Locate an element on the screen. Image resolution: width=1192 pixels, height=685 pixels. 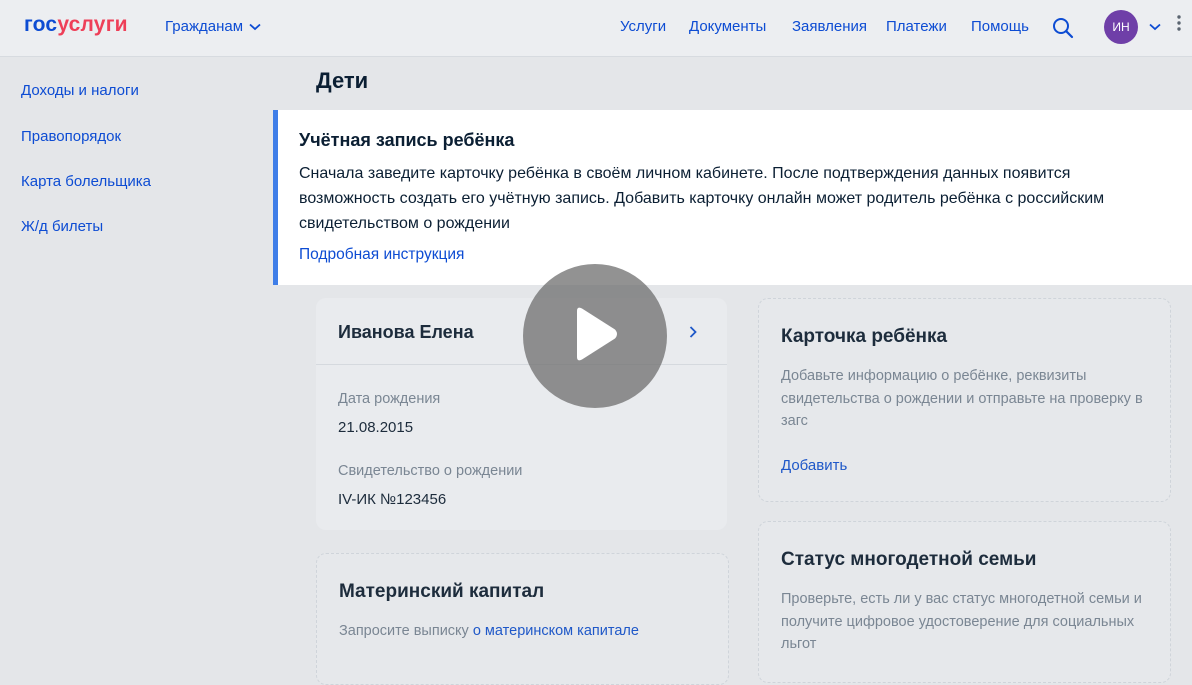
capital-card-description: Запросите выписку о материнском капитале is located at coordinates (489, 631).